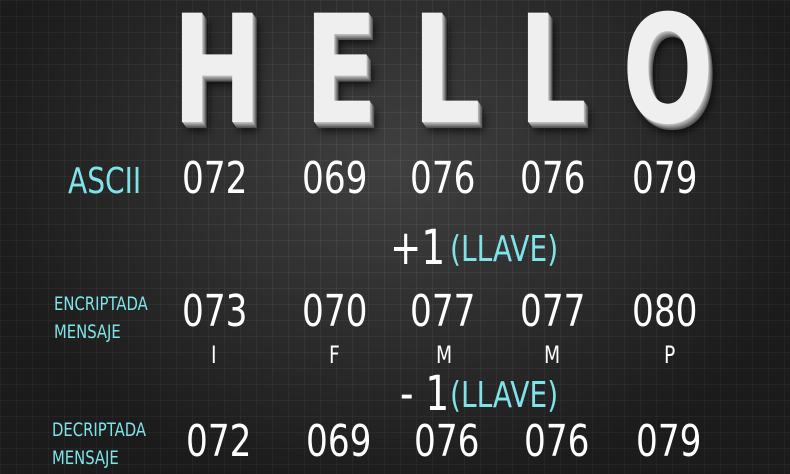  Describe the element at coordinates (101, 304) in the screenshot. I see `encrypted-label-line1: ENCRIPTADA` at that location.